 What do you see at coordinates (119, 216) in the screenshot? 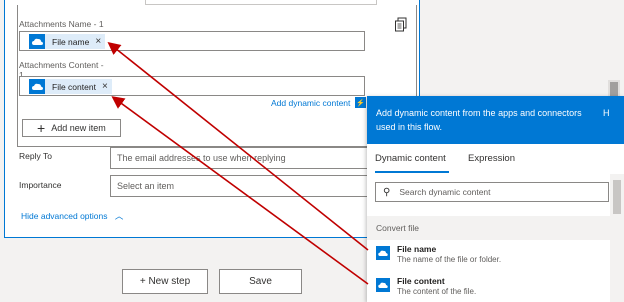
I see `chevron-up-icon: ︿` at bounding box center [119, 216].